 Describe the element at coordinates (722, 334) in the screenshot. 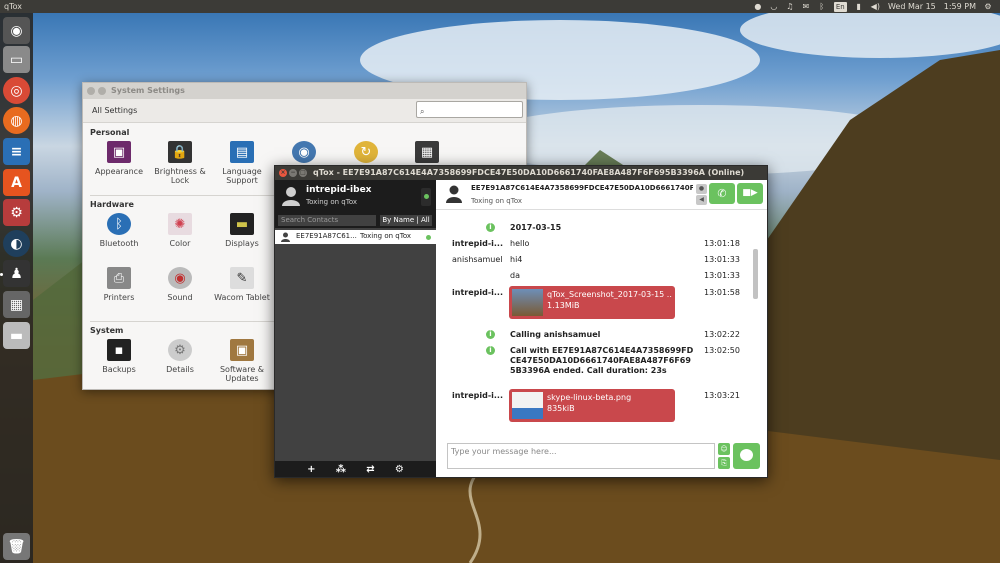

I see `message-time: 13:02:22` at that location.